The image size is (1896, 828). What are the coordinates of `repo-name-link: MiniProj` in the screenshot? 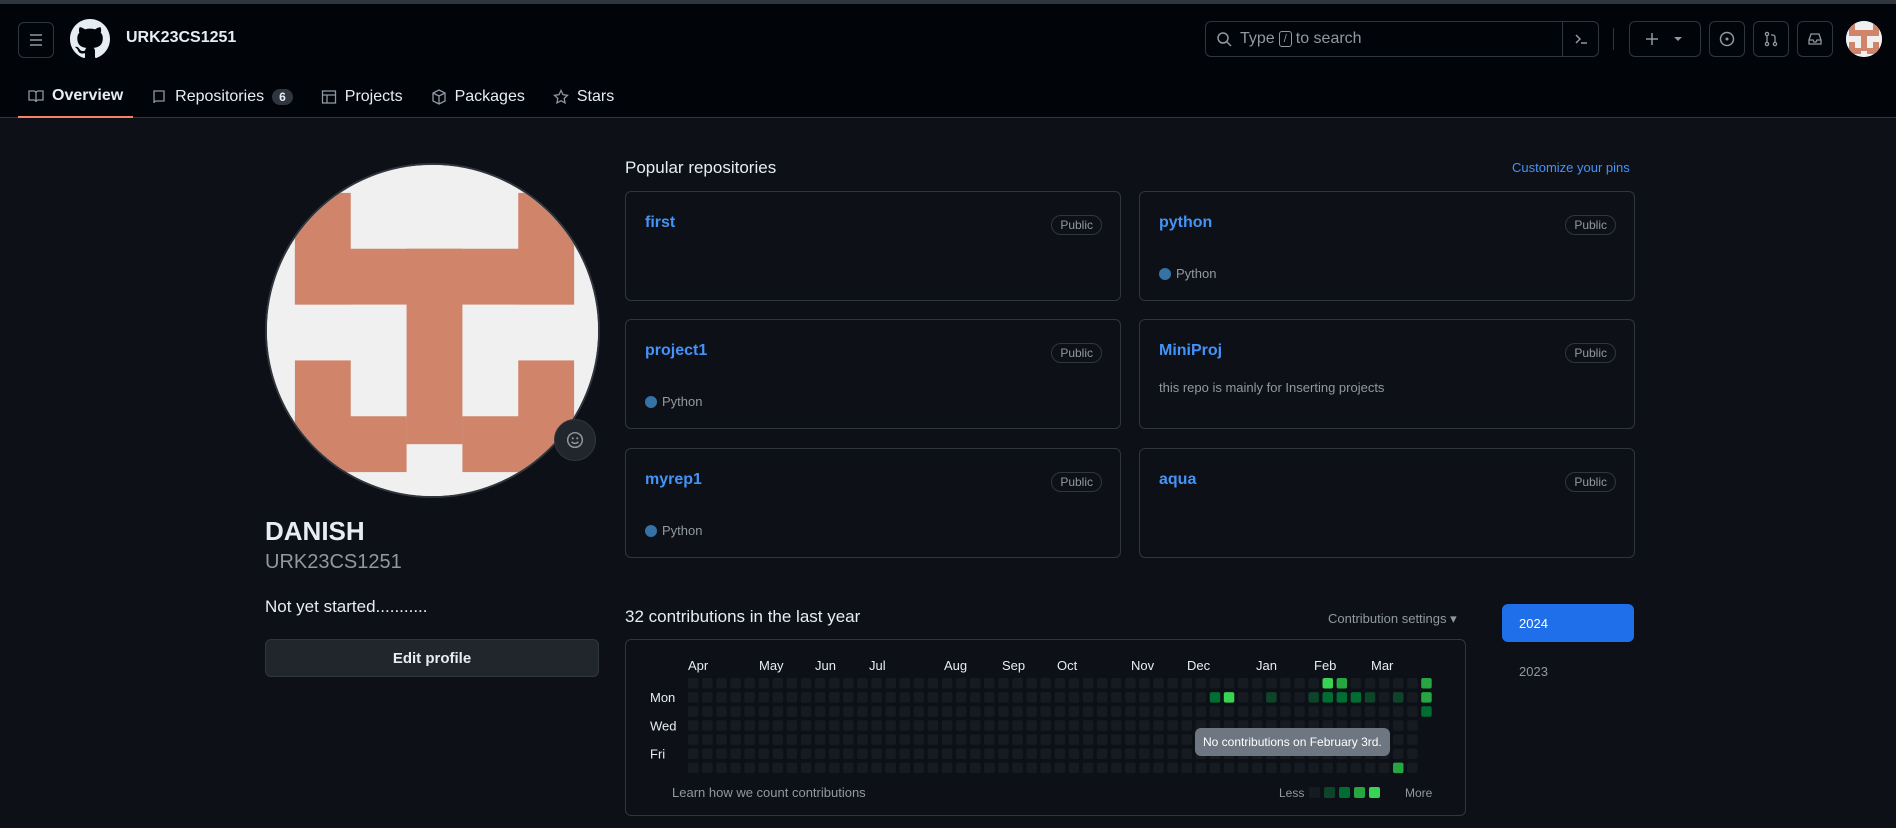 It's located at (1190, 351).